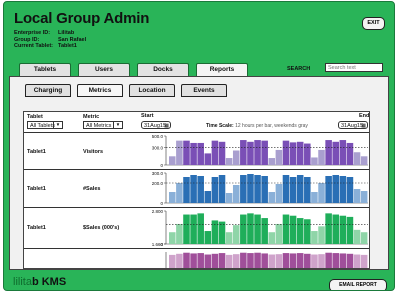 The width and height of the screenshot is (398, 293). What do you see at coordinates (152, 90) in the screenshot?
I see `tab-location: Location` at bounding box center [152, 90].